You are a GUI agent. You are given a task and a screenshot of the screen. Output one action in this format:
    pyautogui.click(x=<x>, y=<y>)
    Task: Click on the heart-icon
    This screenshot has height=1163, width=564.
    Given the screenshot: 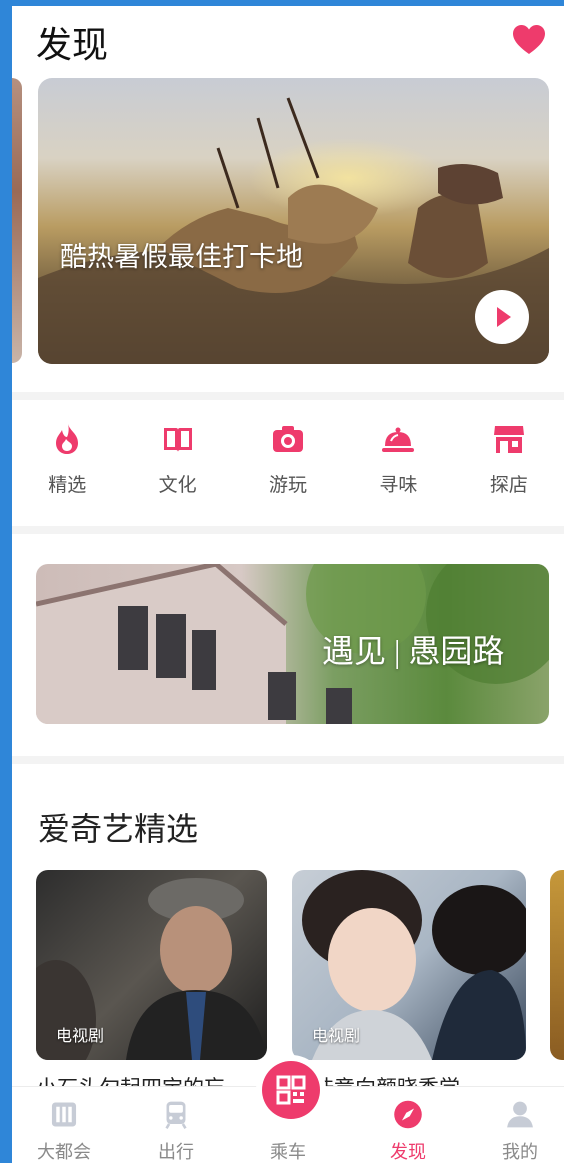 What is the action you would take?
    pyautogui.click(x=529, y=40)
    